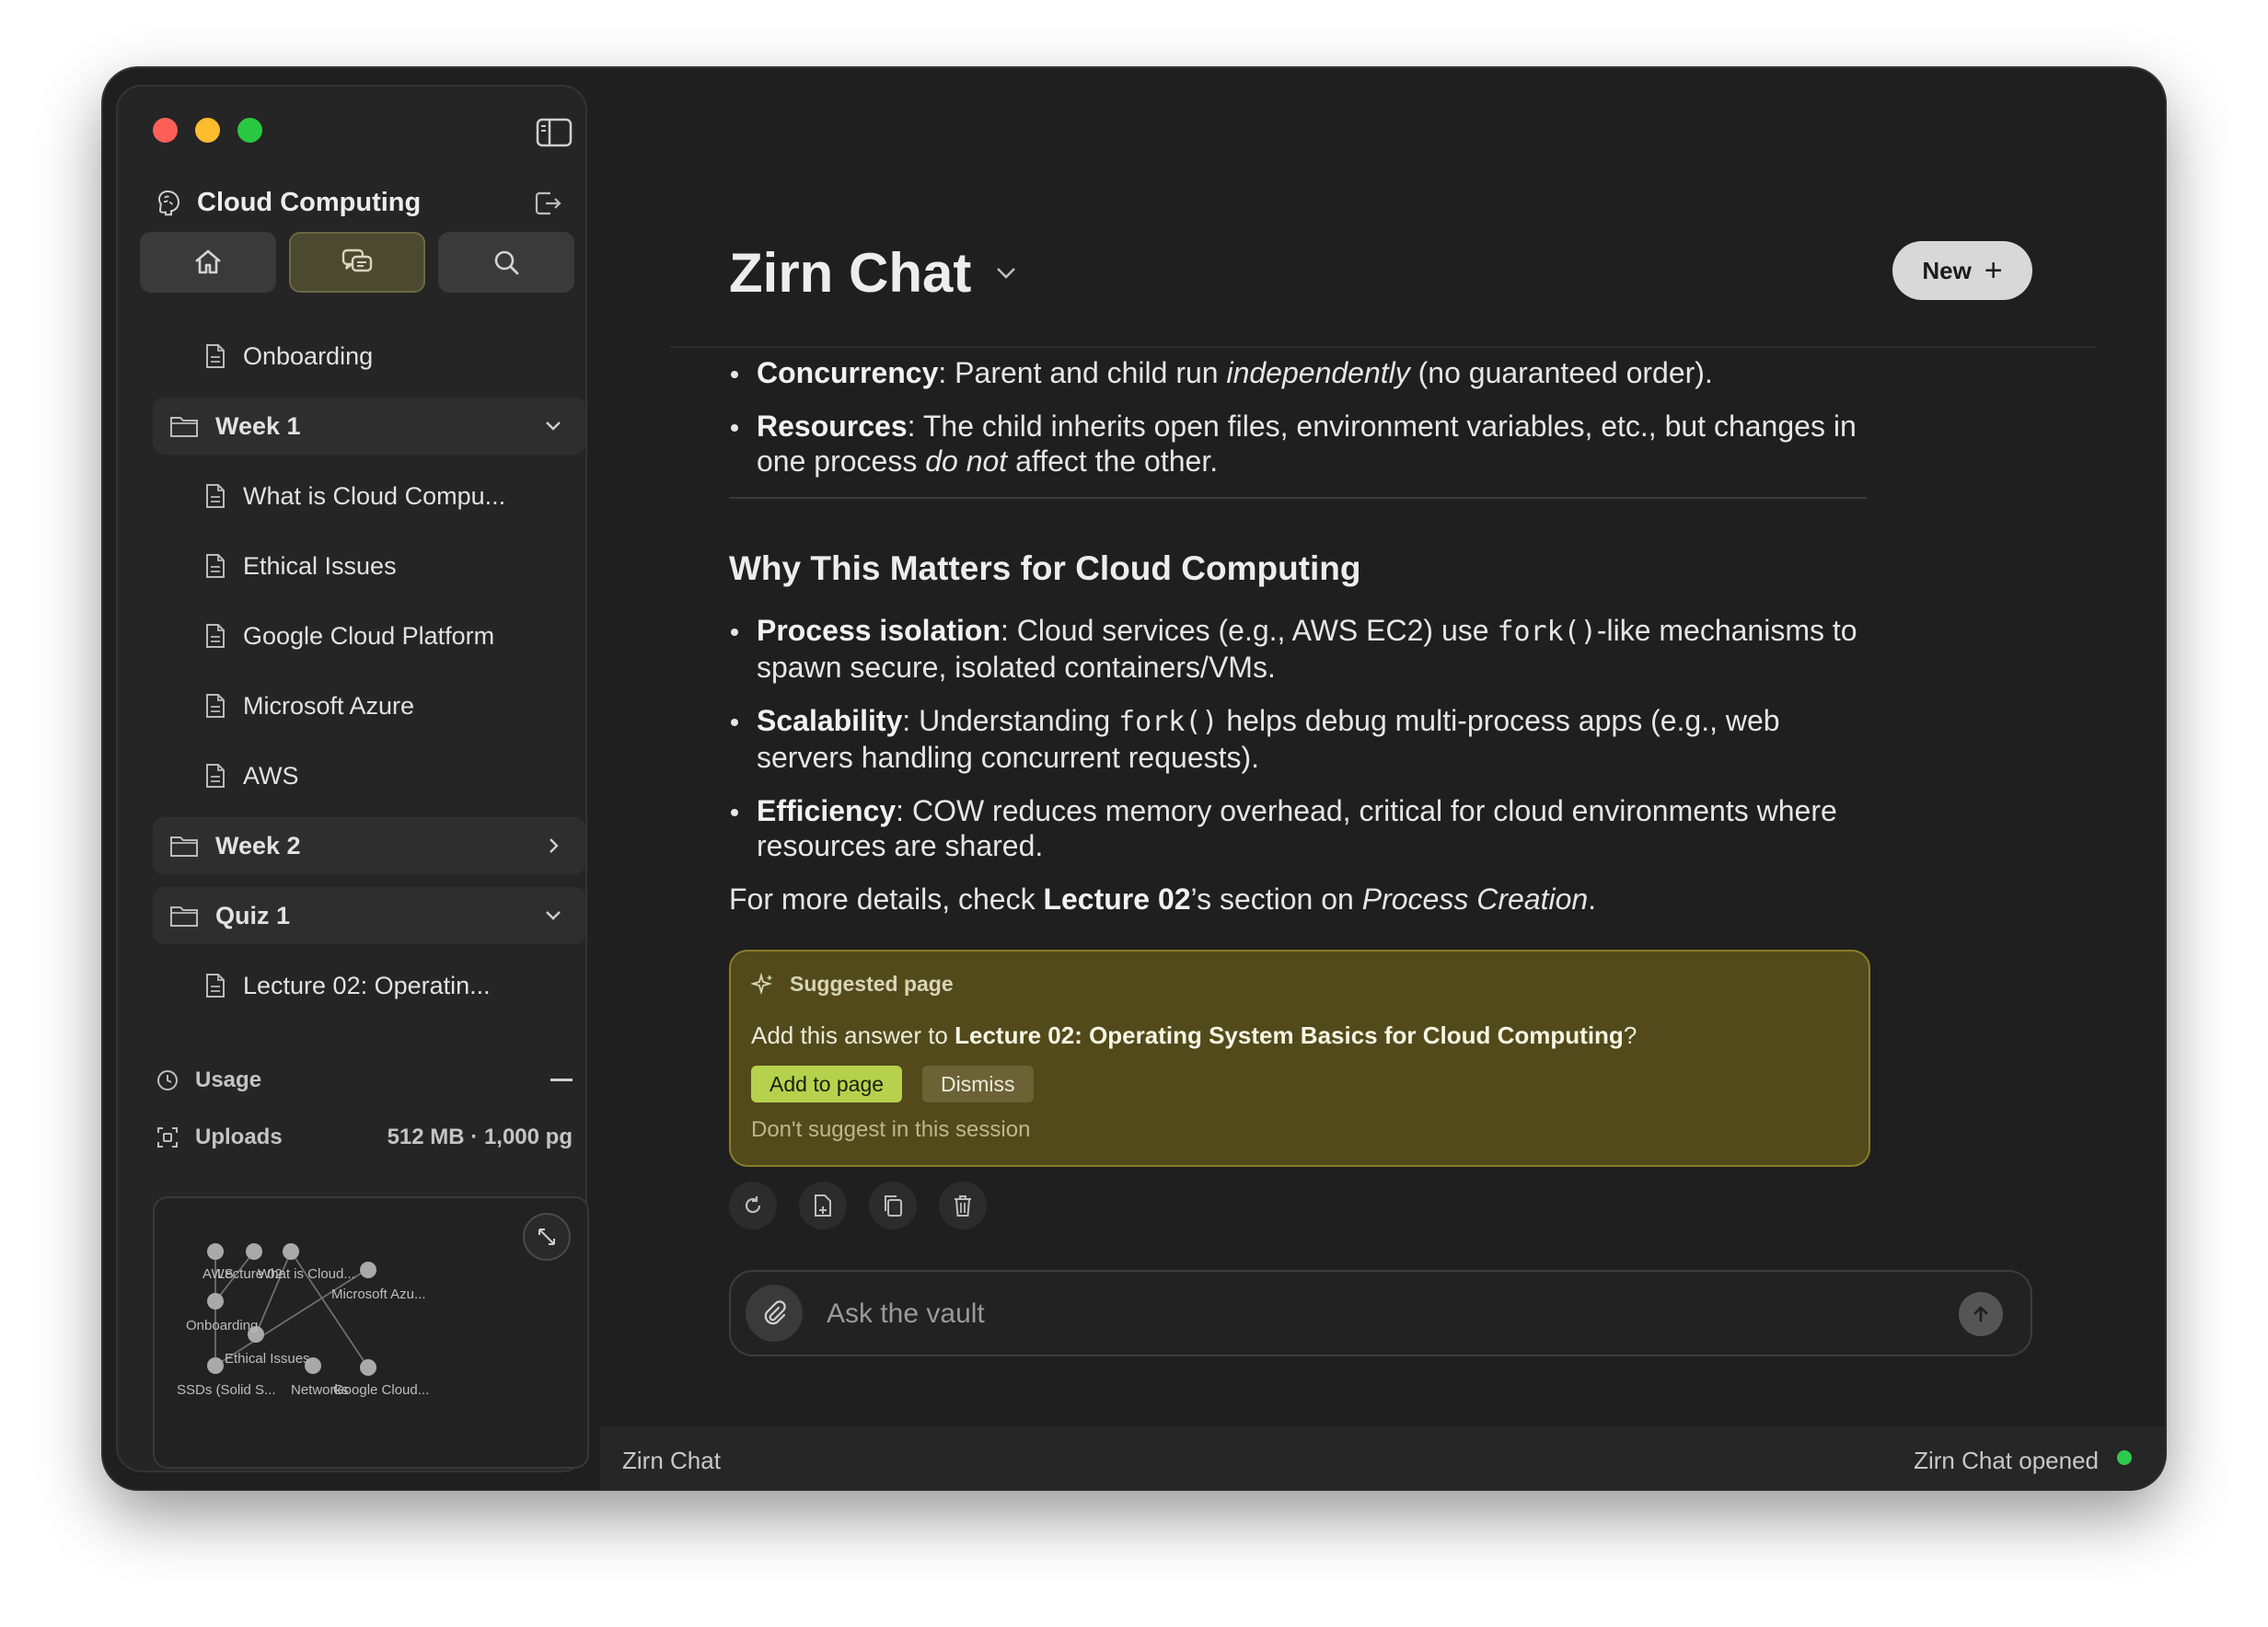 The image size is (2268, 1627). I want to click on regenerate-button, so click(753, 1205).